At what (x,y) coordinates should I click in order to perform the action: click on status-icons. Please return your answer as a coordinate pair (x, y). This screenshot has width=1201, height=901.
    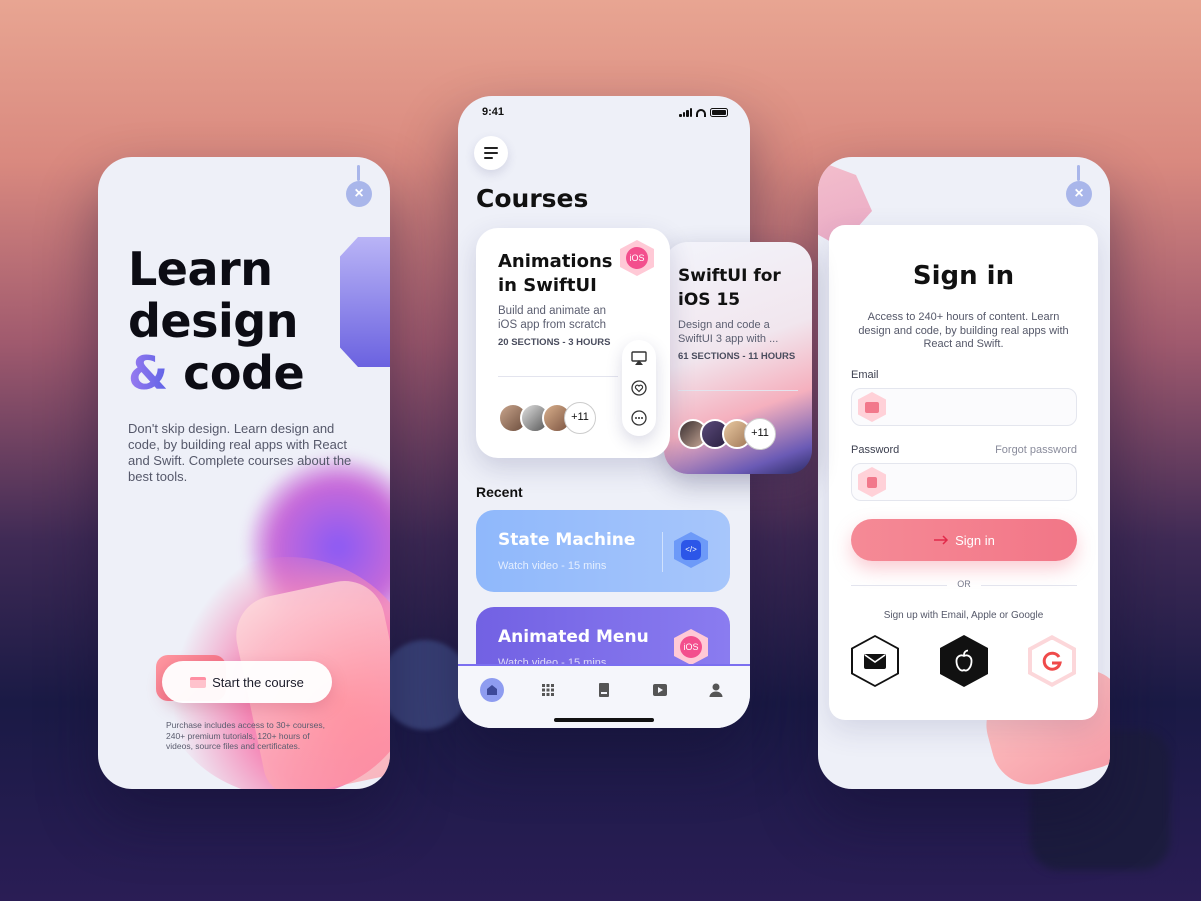
    Looking at the image, I should click on (703, 112).